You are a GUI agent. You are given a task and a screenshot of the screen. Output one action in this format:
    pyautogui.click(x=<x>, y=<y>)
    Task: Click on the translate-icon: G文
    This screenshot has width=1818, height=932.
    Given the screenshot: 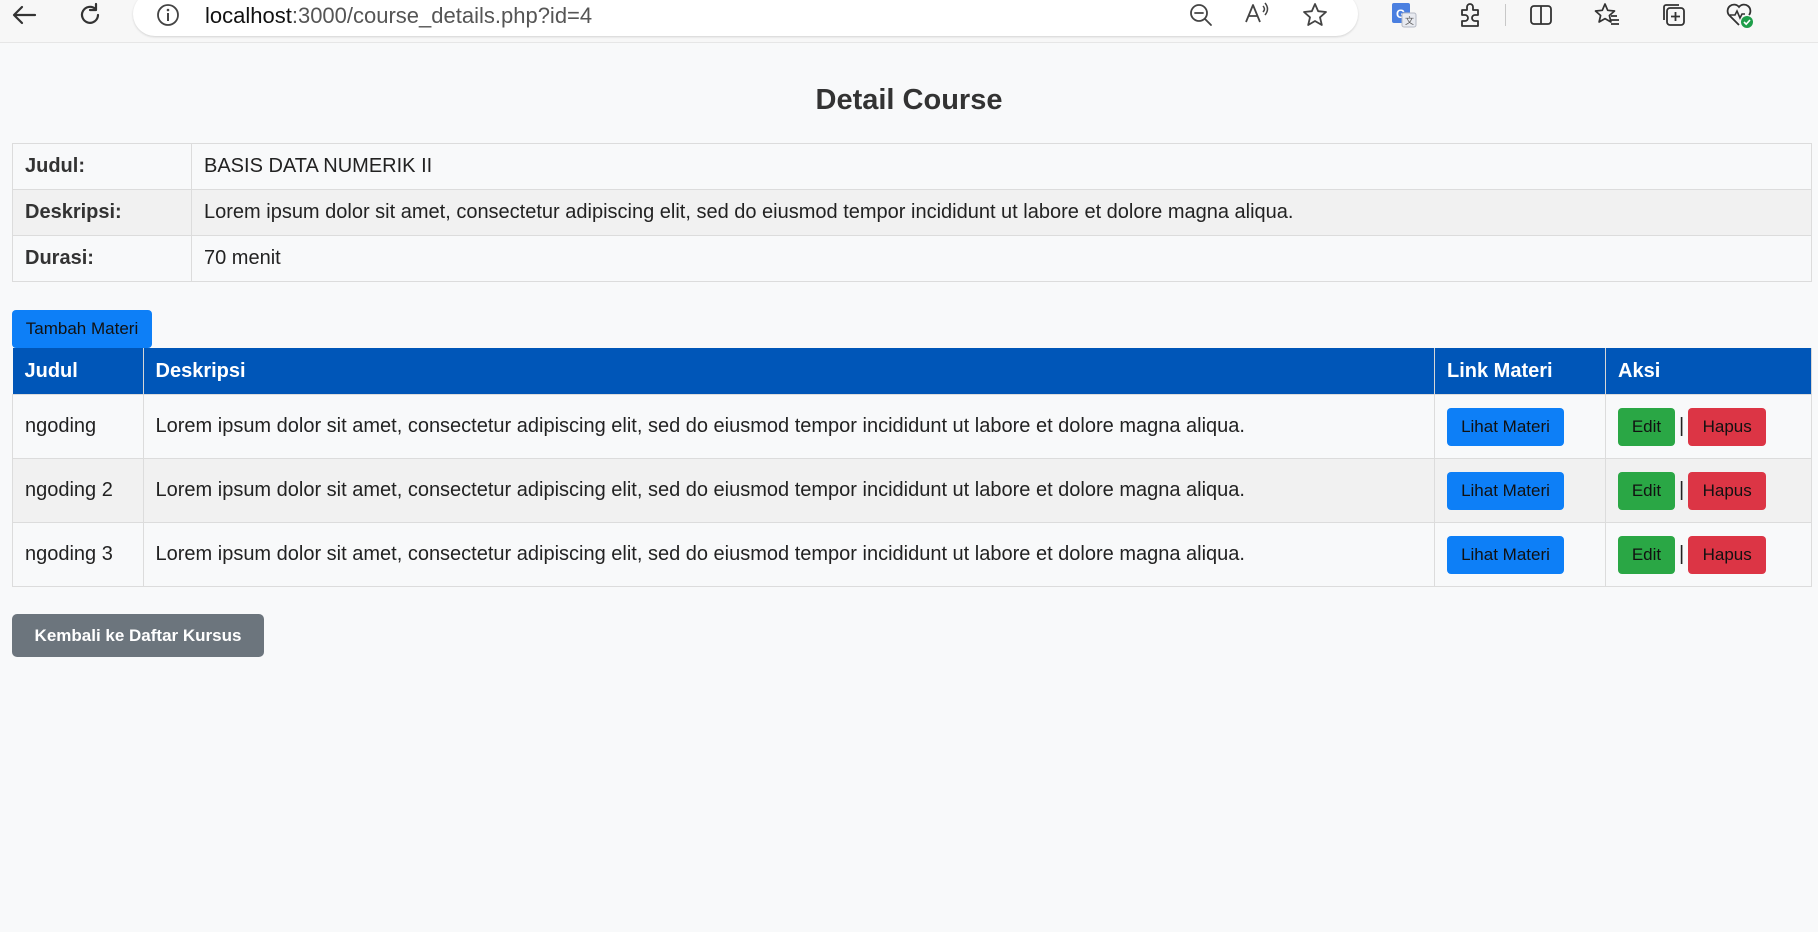 What is the action you would take?
    pyautogui.click(x=1404, y=15)
    